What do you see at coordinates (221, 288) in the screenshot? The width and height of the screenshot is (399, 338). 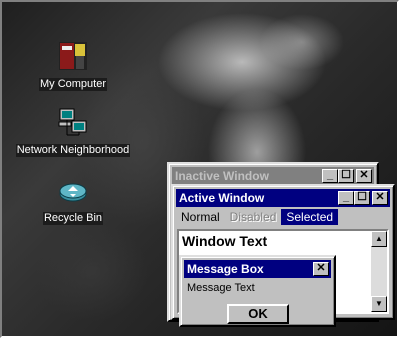 I see `message-text: Message Text` at bounding box center [221, 288].